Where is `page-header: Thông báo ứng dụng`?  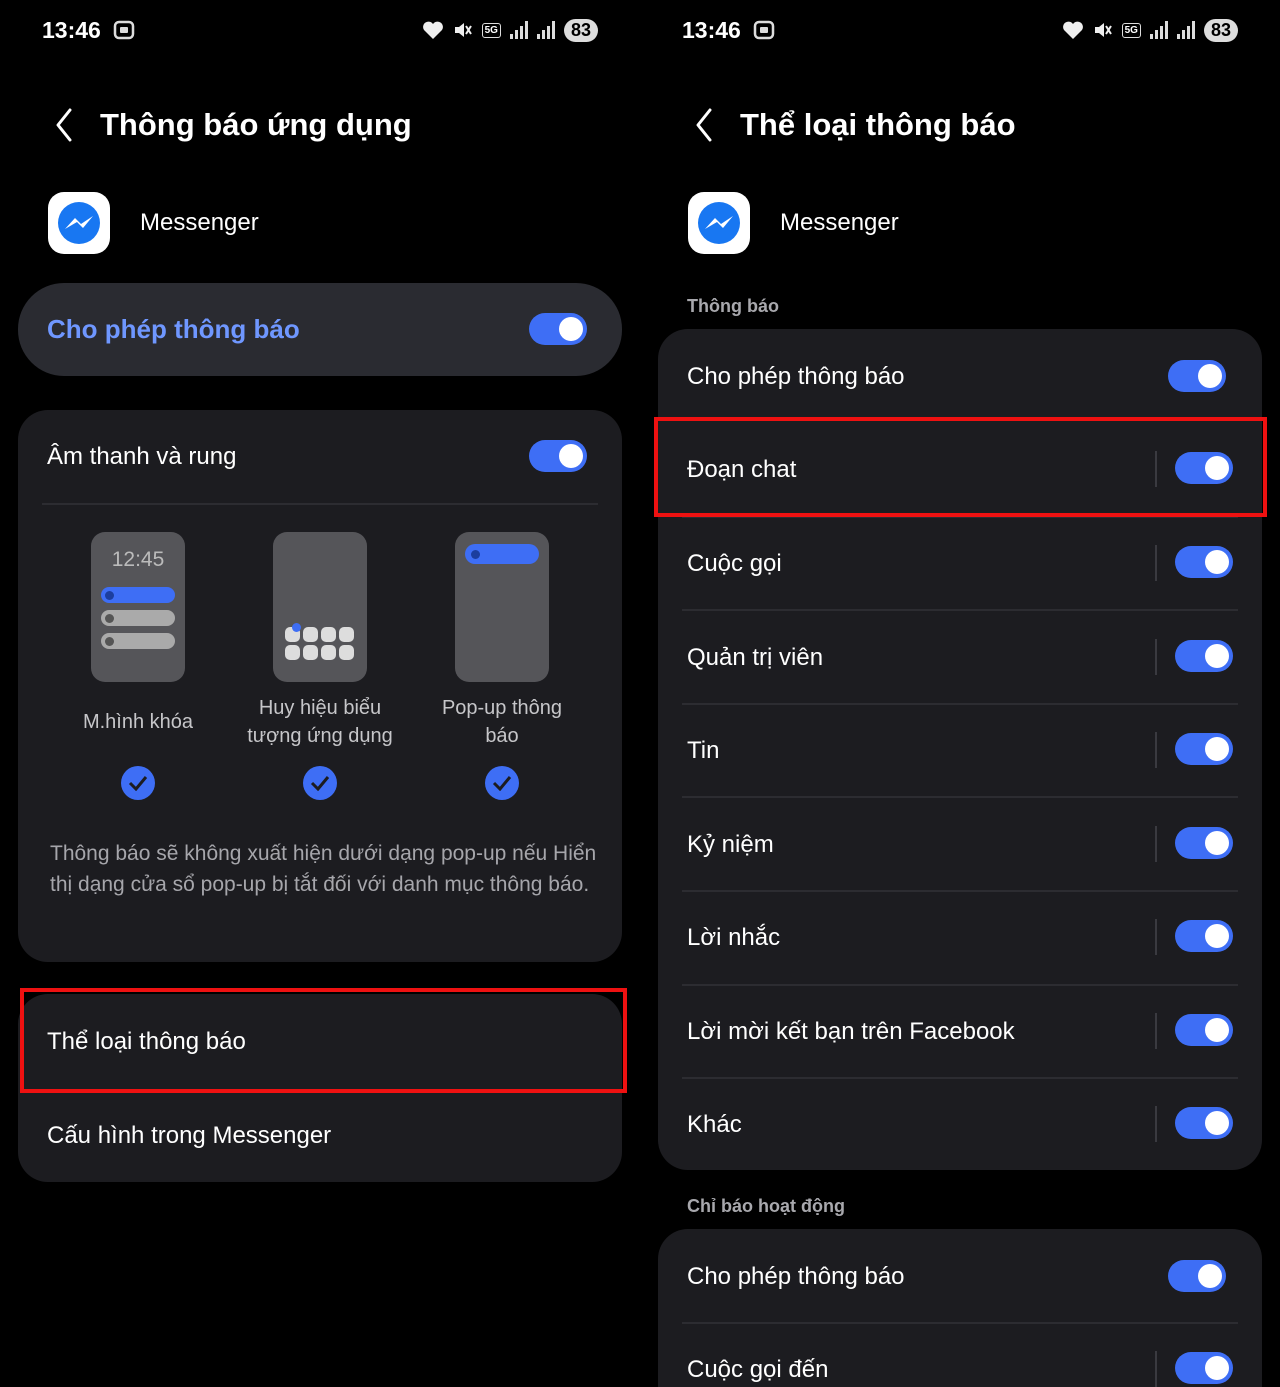
page-header: Thông báo ứng dụng is located at coordinates (230, 125).